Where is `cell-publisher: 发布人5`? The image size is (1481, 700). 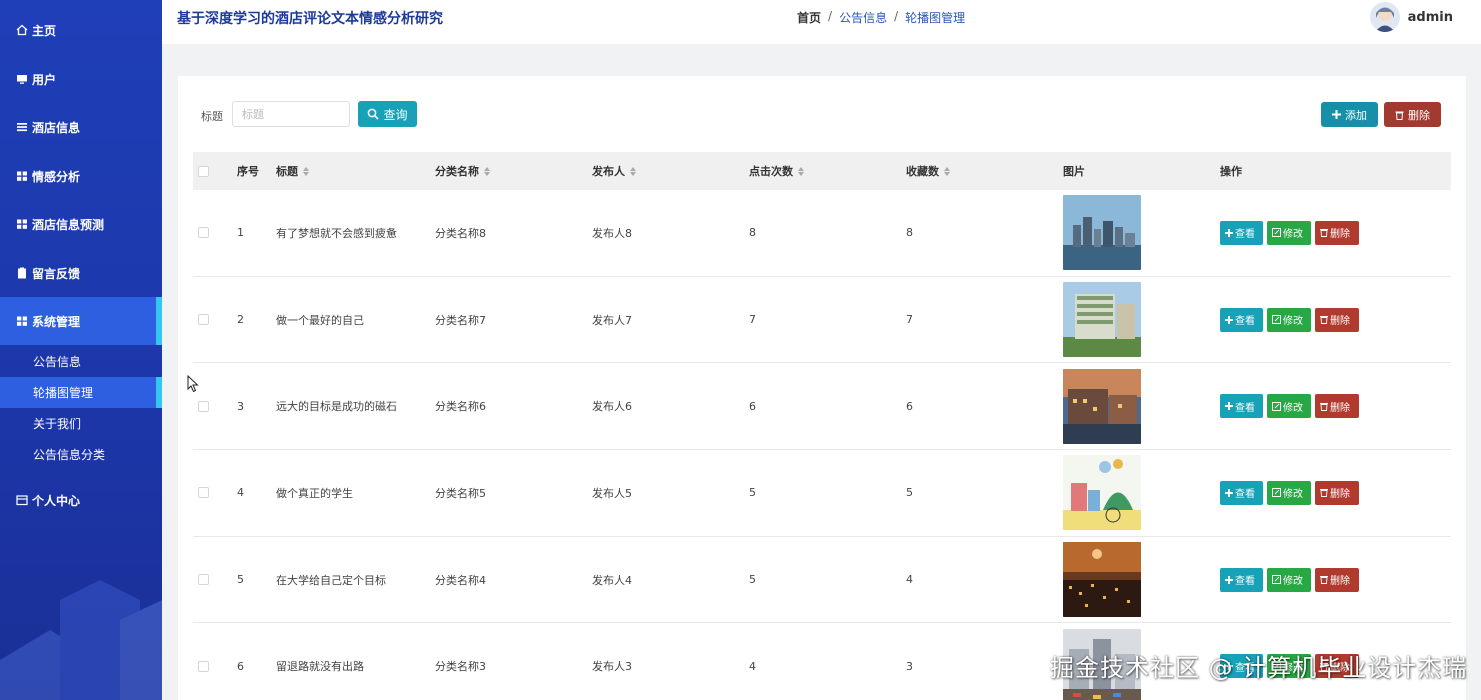 cell-publisher: 发布人5 is located at coordinates (612, 493).